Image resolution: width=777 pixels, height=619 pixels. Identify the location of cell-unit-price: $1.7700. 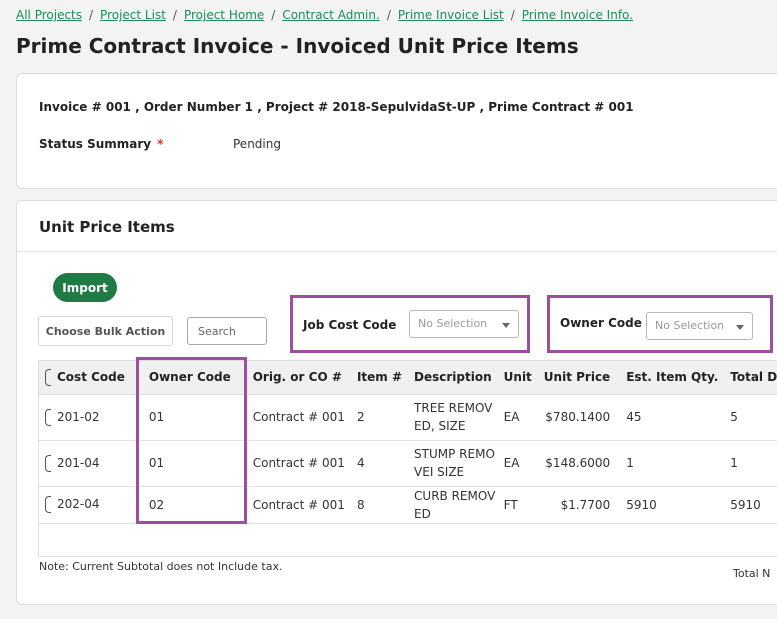
(577, 505).